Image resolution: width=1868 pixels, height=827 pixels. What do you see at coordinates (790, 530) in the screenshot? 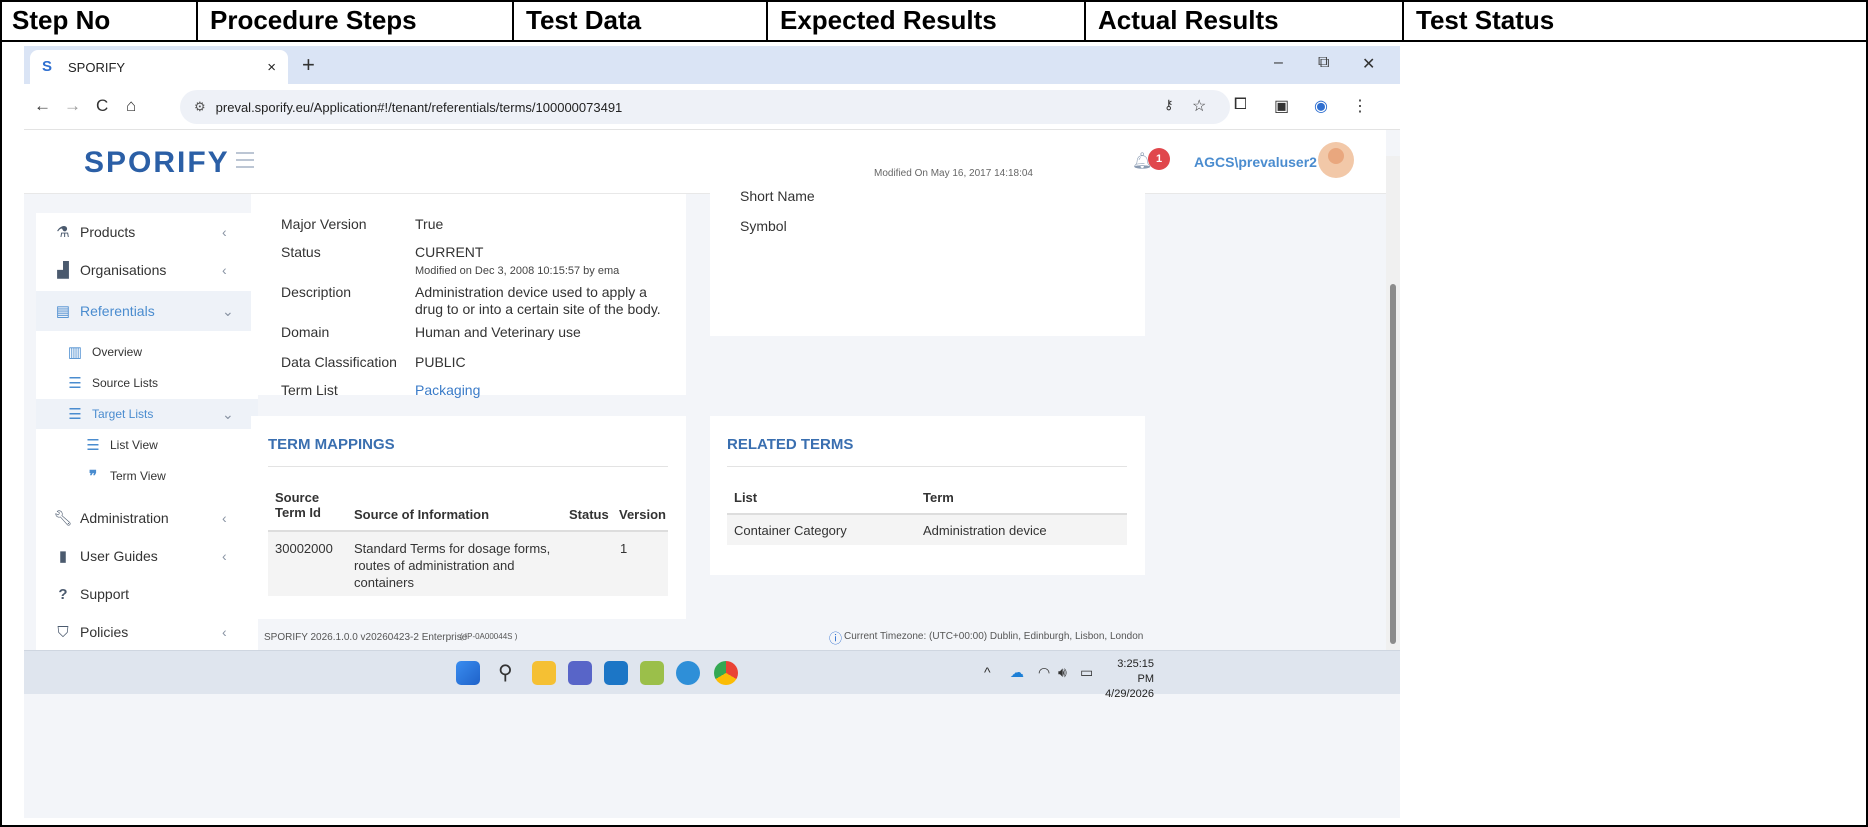
I see `related-list-link: Container Category` at bounding box center [790, 530].